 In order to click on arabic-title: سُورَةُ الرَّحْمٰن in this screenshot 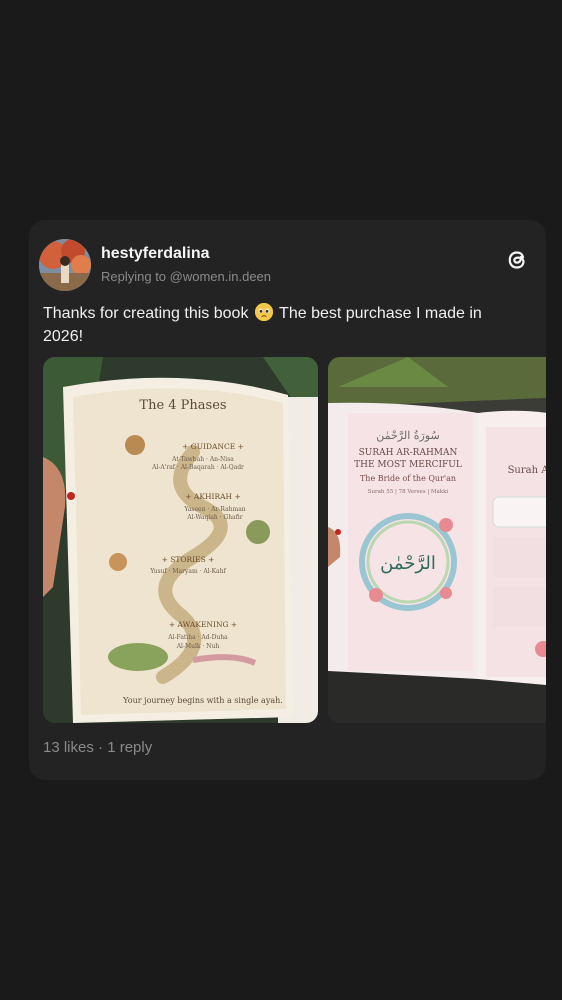, I will do `click(407, 435)`.